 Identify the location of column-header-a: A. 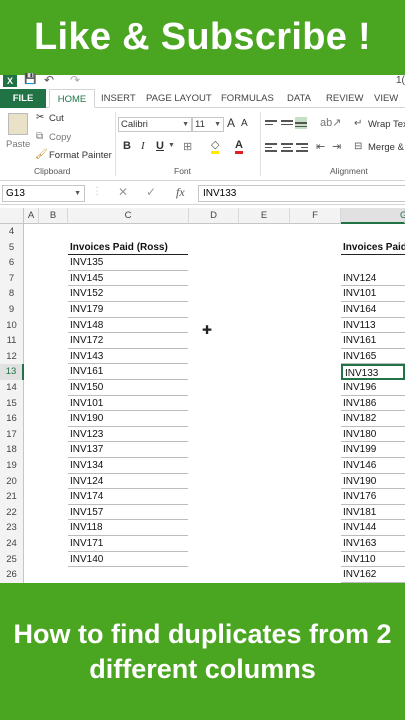
(31, 216).